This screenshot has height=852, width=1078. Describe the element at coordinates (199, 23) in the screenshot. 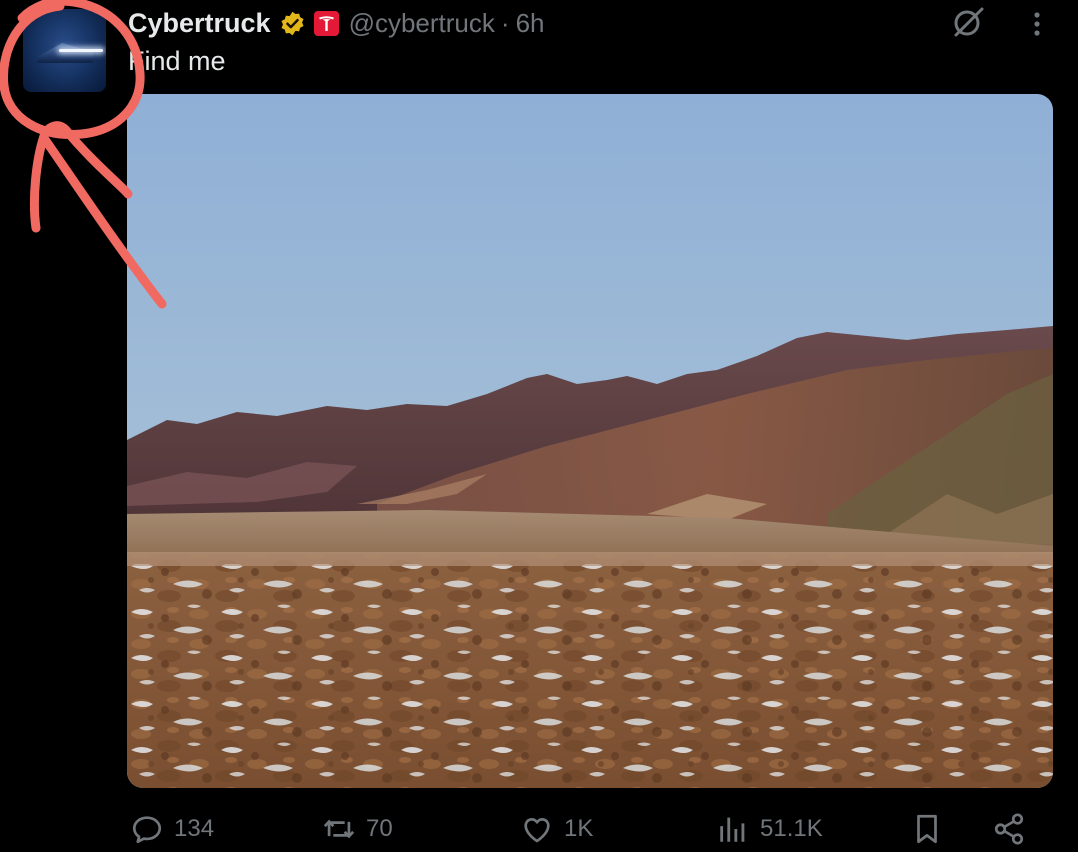

I see `display-name: Cybertruck` at that location.